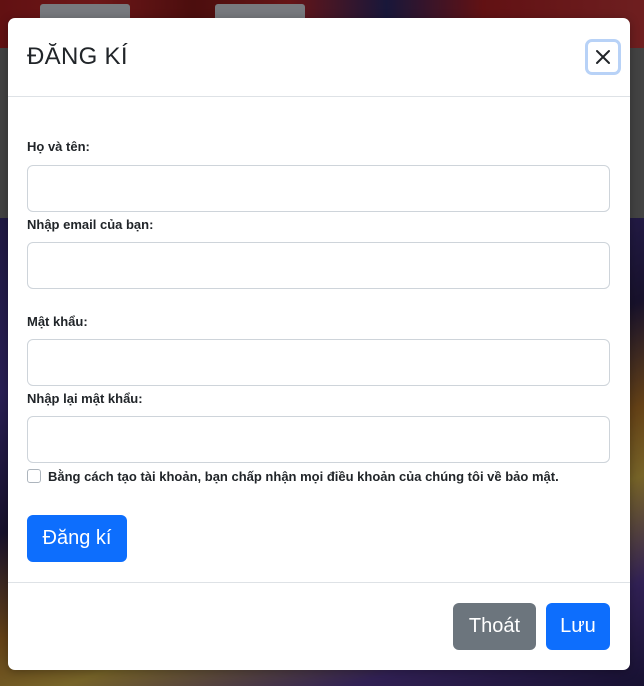 Image resolution: width=644 pixels, height=686 pixels. Describe the element at coordinates (318, 188) in the screenshot. I see `fullname-input` at that location.